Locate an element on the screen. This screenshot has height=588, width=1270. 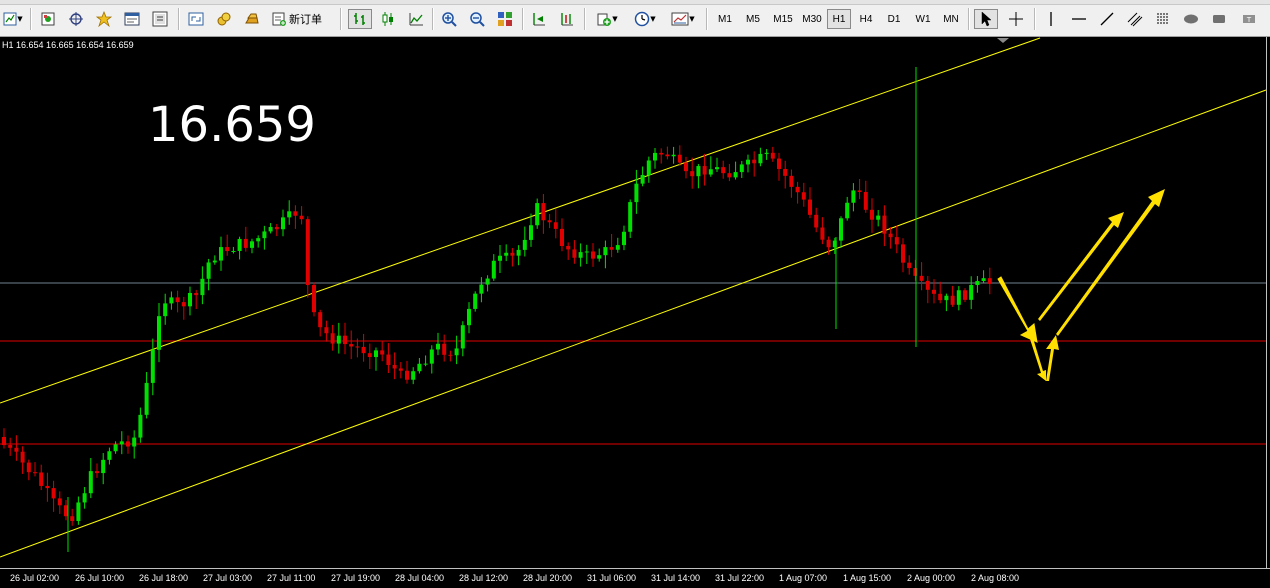
new-order-icon is located at coordinates (279, 19).